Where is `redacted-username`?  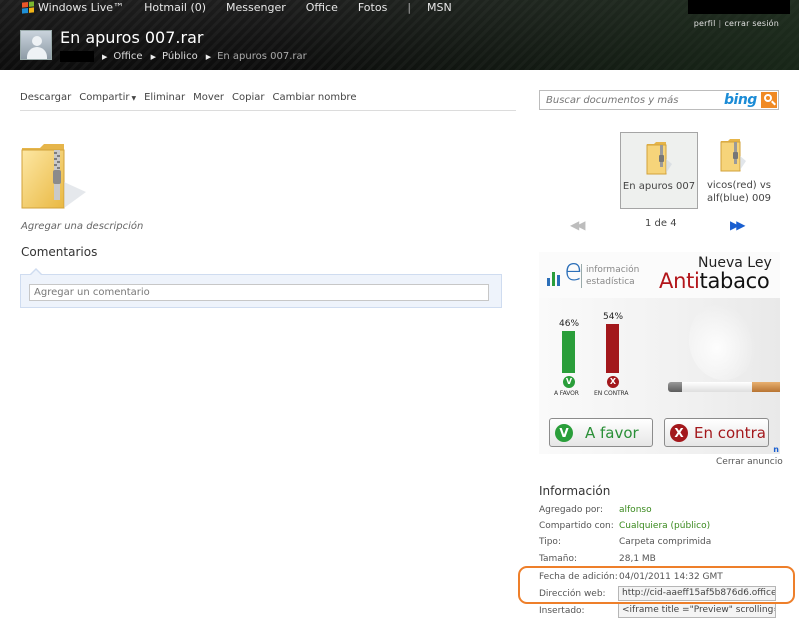 redacted-username is located at coordinates (739, 7).